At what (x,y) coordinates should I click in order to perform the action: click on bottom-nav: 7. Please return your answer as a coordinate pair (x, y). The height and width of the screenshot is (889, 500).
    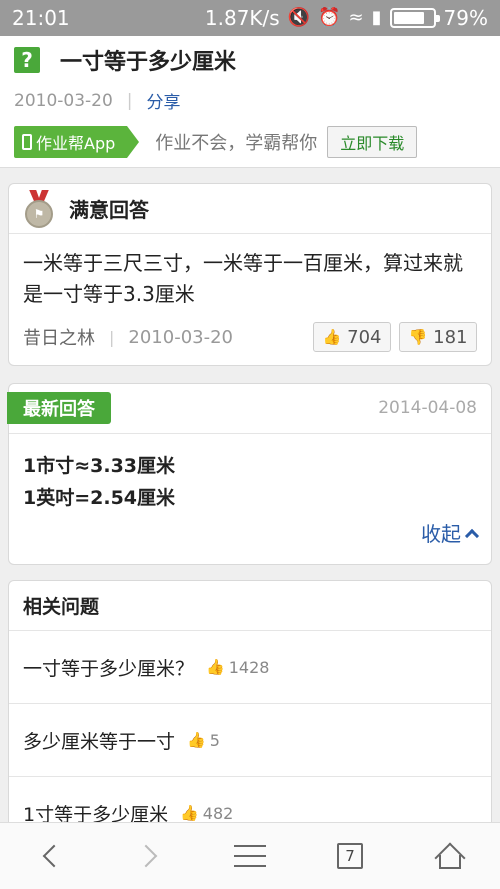
    Looking at the image, I should click on (250, 855).